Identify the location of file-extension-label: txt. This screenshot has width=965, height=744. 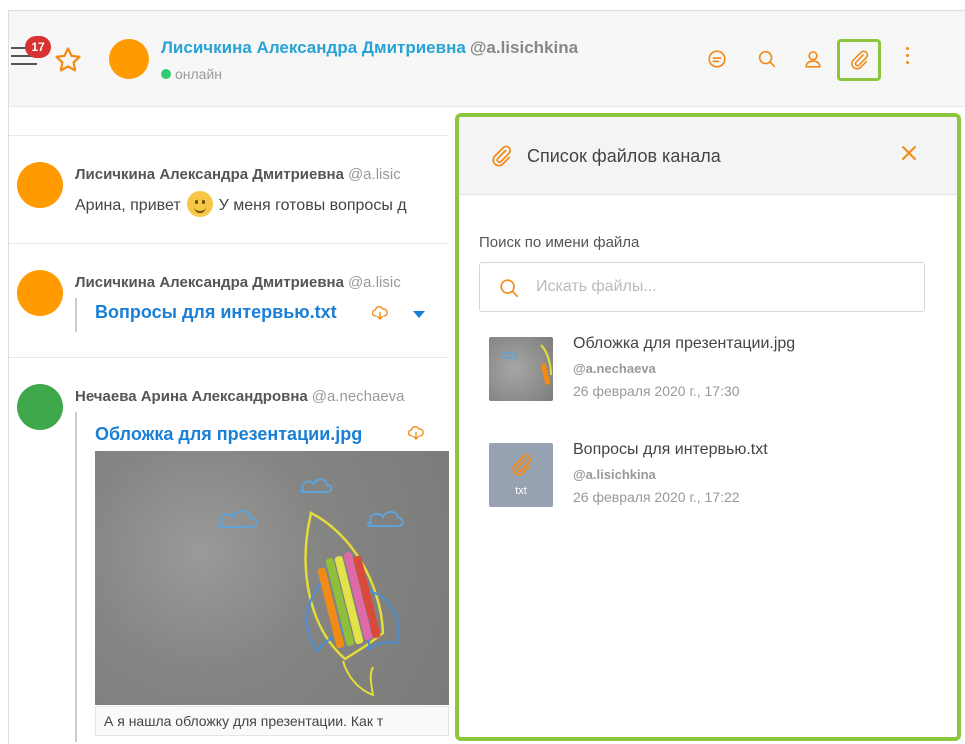
(521, 491).